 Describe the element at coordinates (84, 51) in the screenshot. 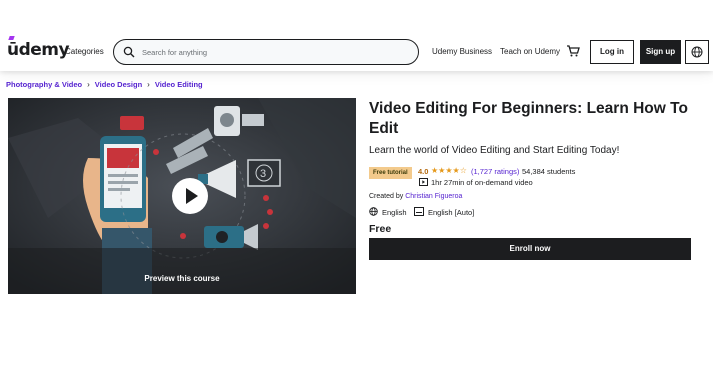

I see `categories-menu: Categories` at that location.